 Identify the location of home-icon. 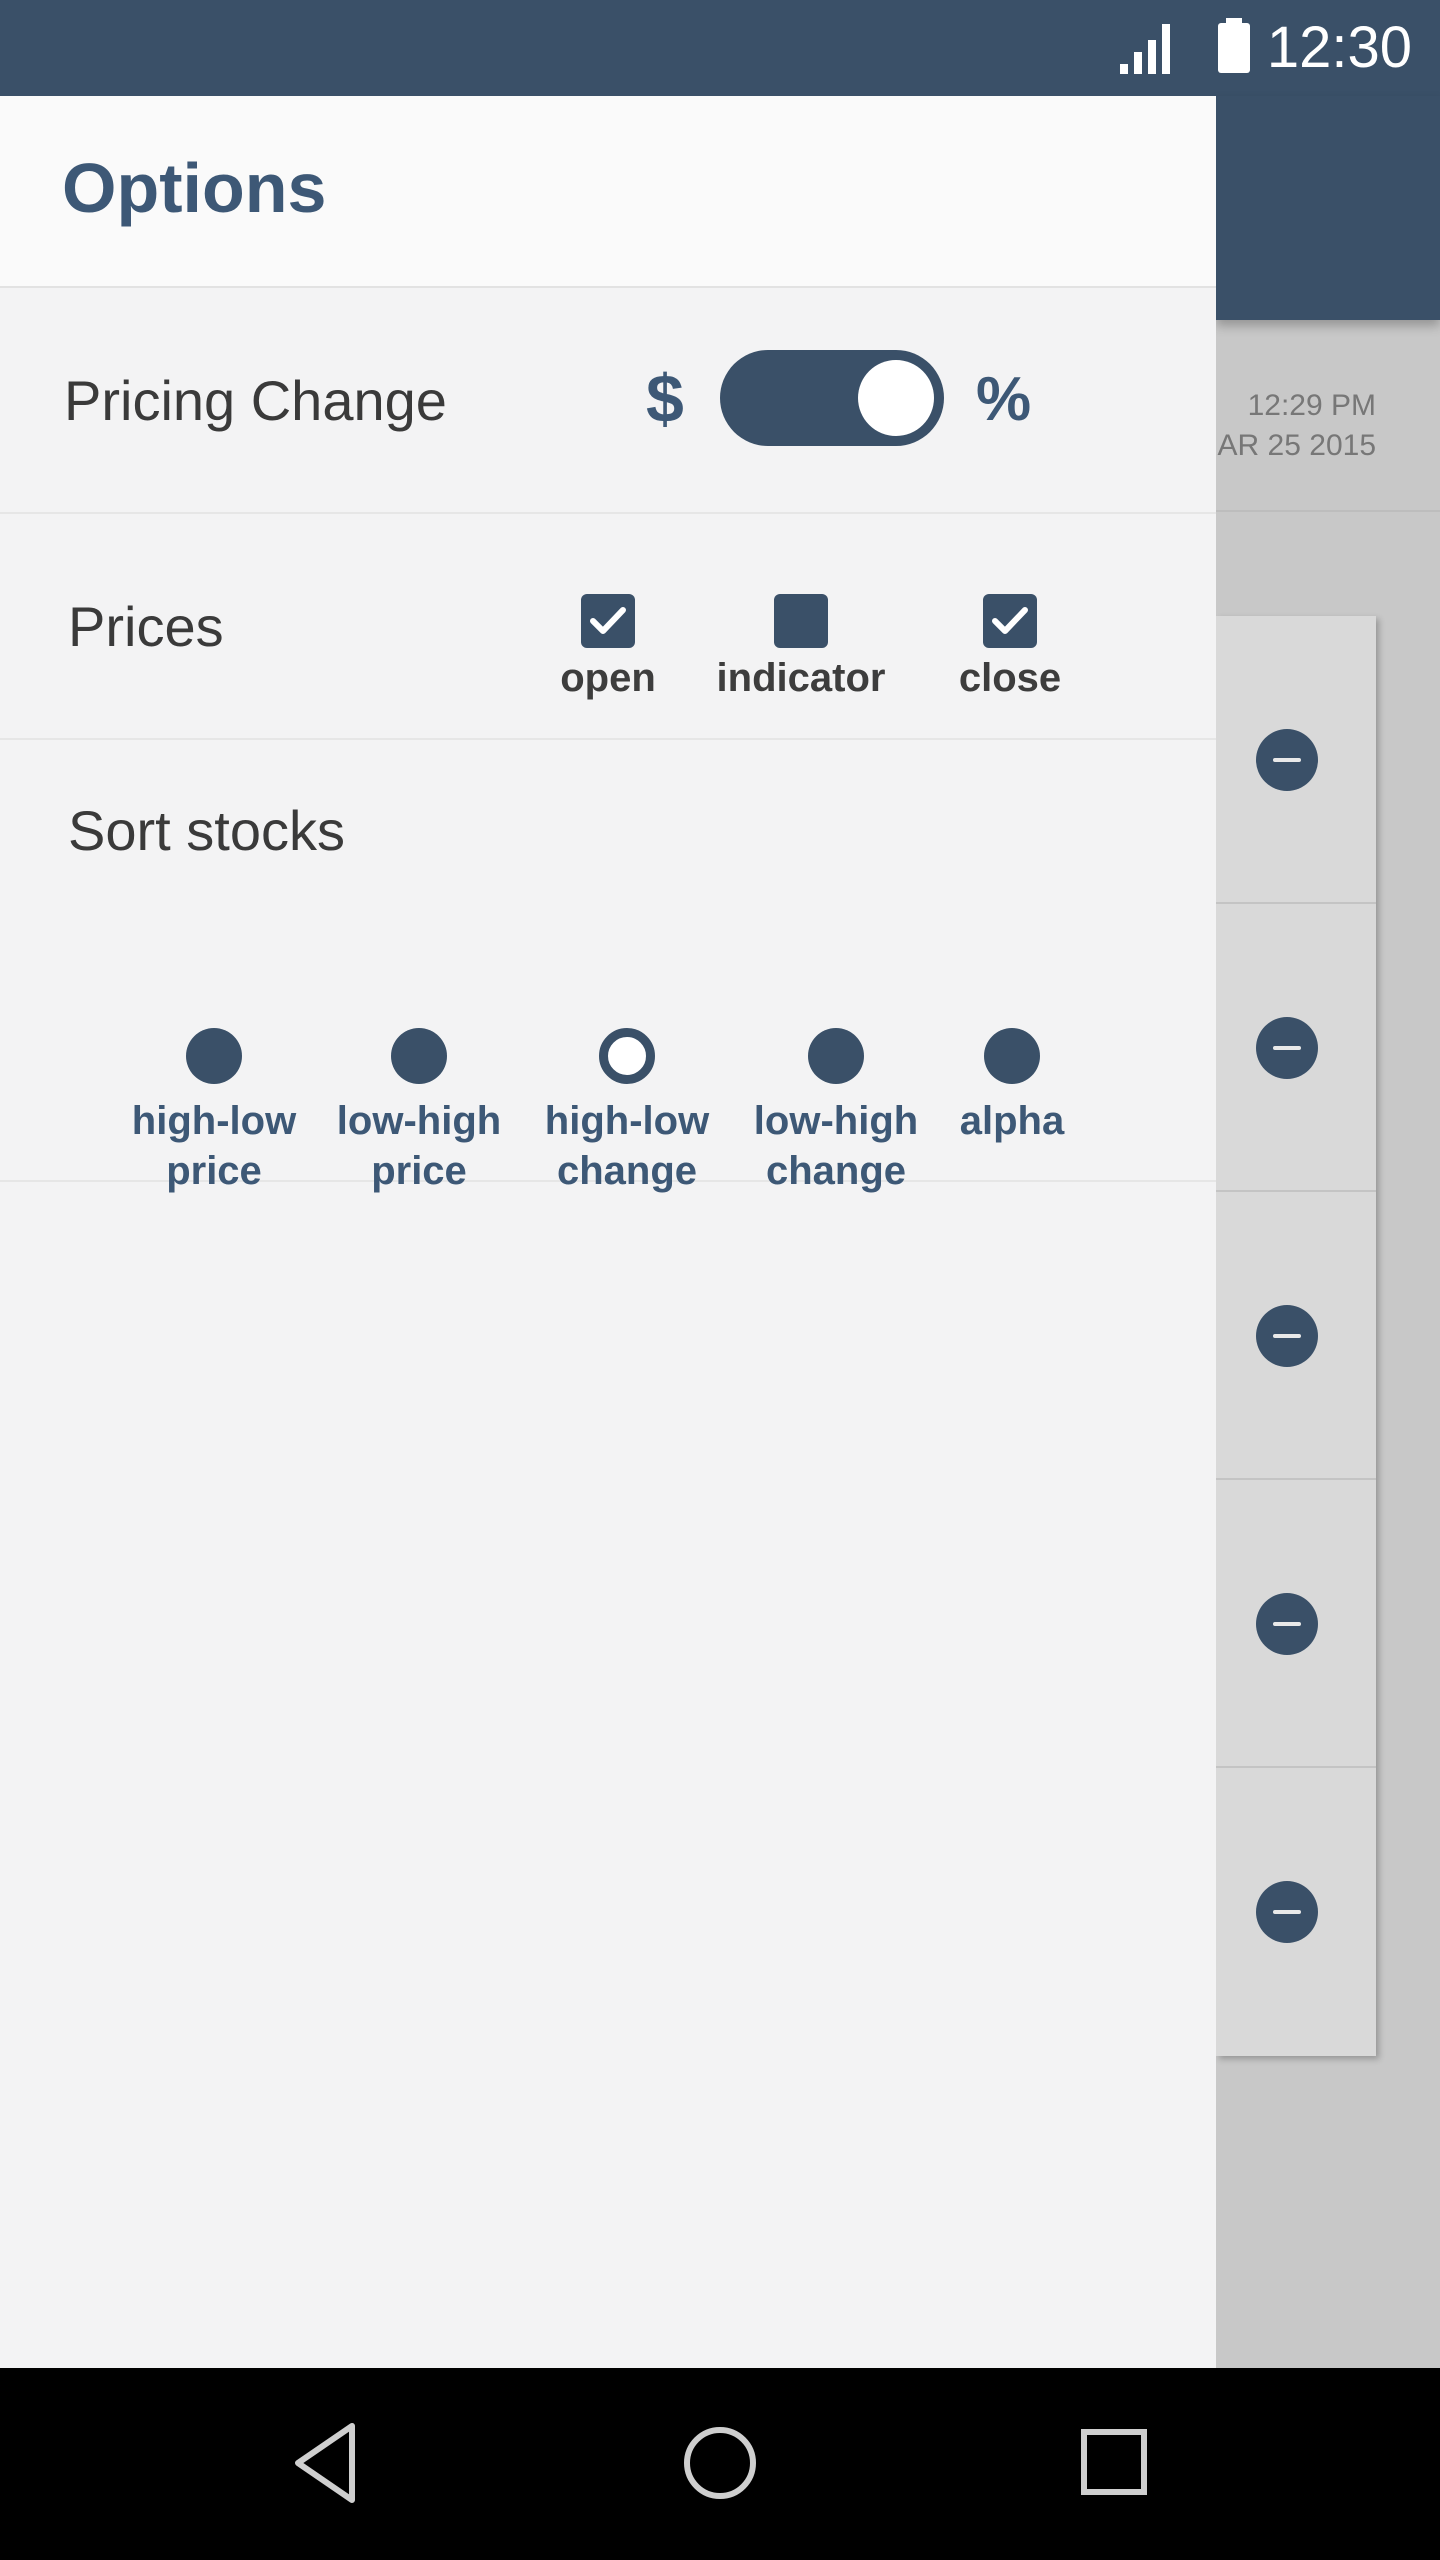
(720, 2463).